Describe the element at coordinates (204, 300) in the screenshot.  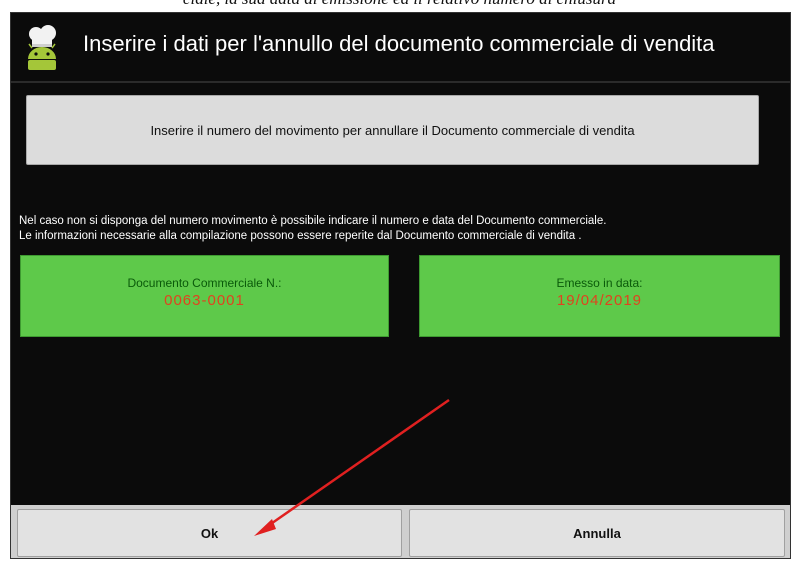
I see `document-number-value: 0063-0001` at that location.